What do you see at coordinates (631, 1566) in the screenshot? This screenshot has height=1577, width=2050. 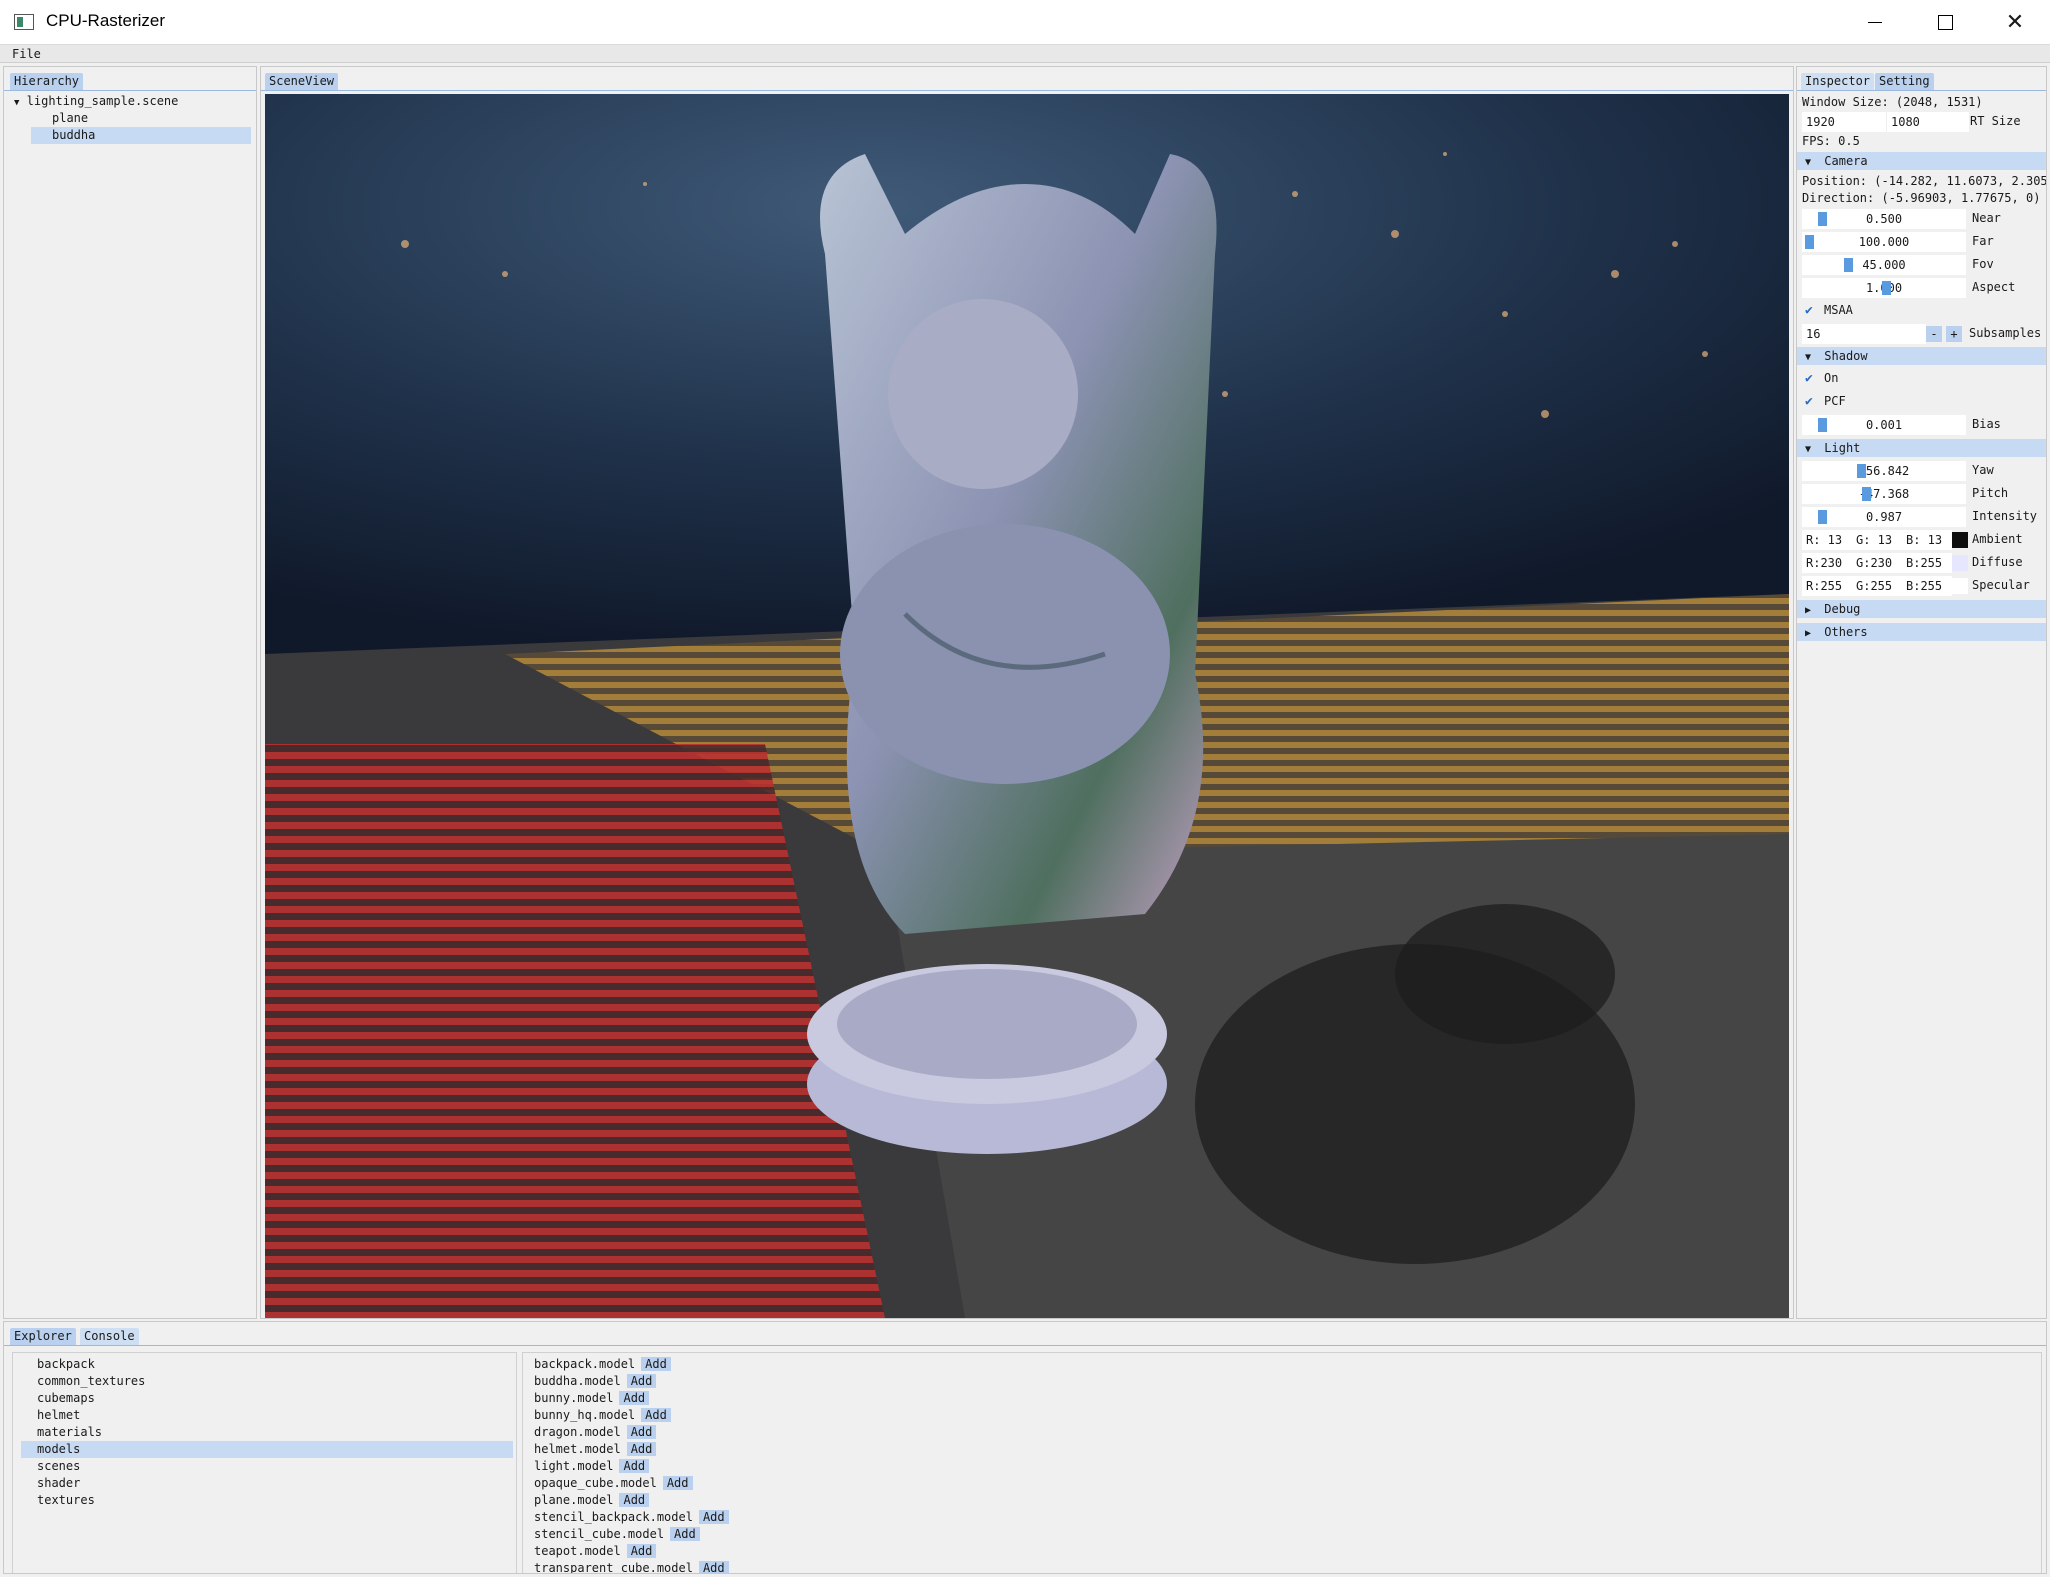 I see `file-item: transparent_cube.model Add` at bounding box center [631, 1566].